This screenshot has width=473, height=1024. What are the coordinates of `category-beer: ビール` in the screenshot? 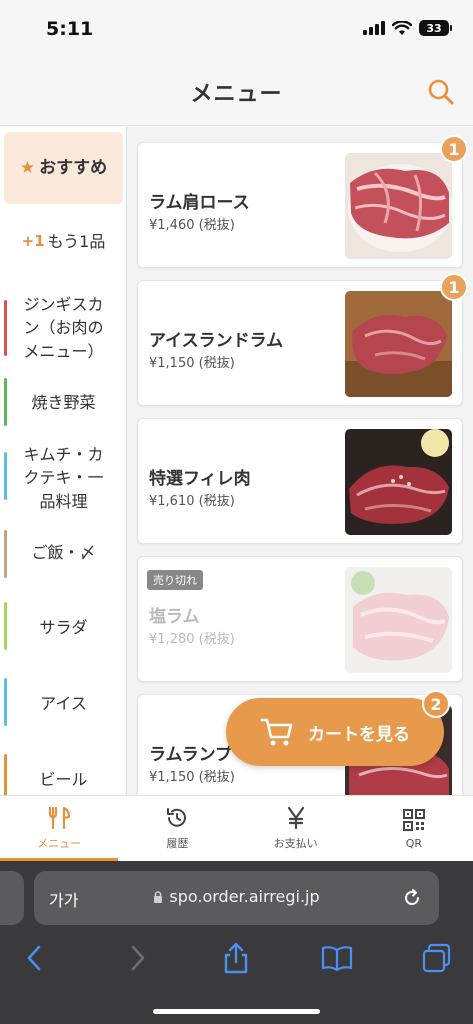 It's located at (63, 763).